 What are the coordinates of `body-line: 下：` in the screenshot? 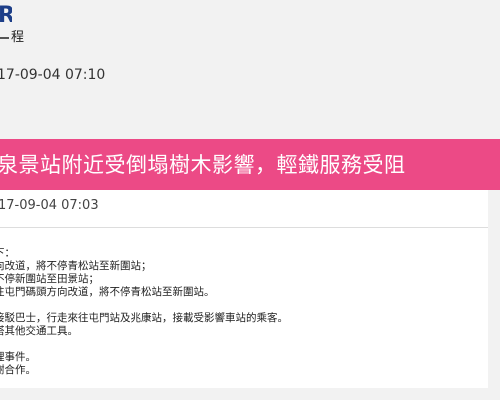 It's located at (7, 253).